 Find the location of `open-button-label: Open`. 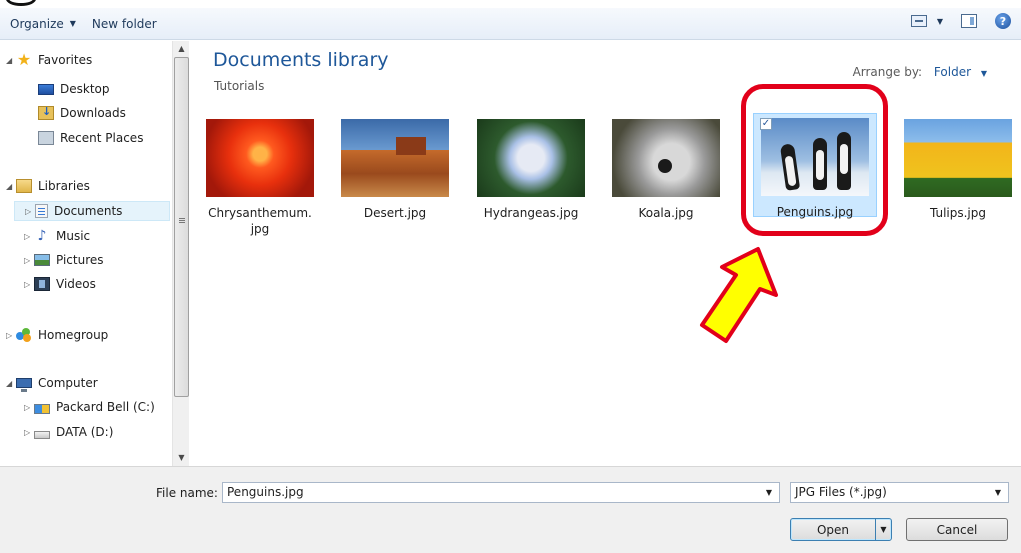

open-button-label: Open is located at coordinates (833, 529).